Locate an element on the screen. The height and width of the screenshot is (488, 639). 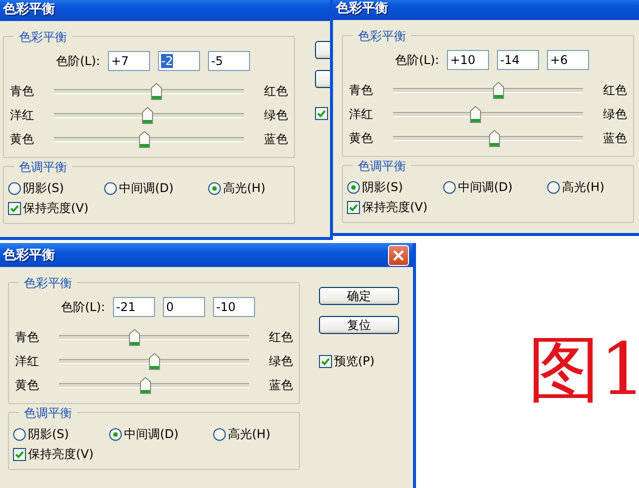
close-icon is located at coordinates (398, 255).